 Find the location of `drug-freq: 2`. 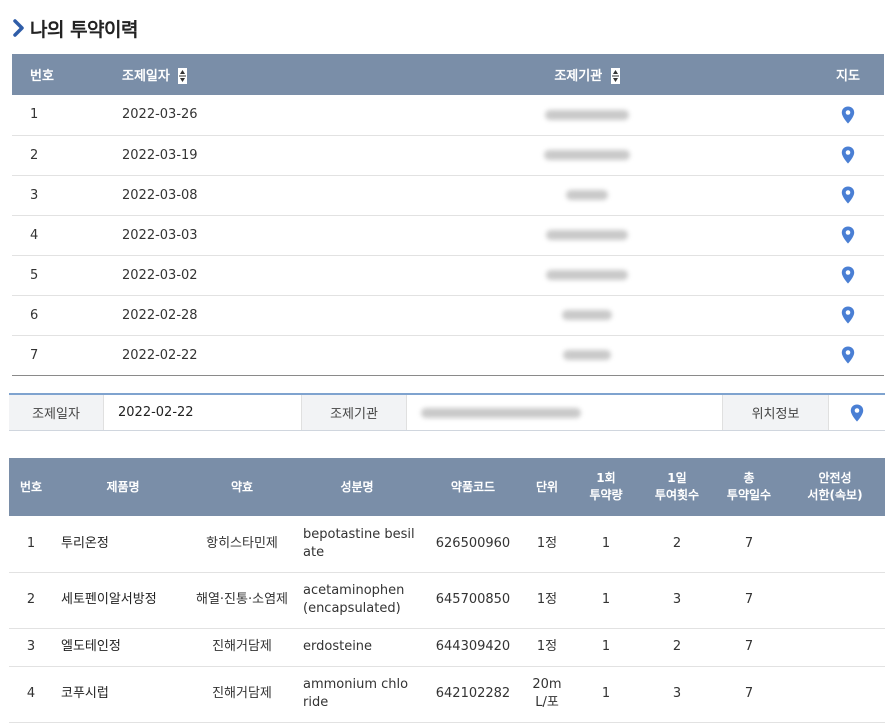

drug-freq: 2 is located at coordinates (677, 544).